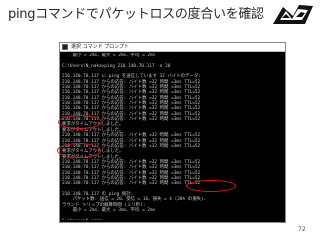 The image size is (320, 240). Describe the element at coordinates (100, 47) in the screenshot. I see `window-title: 選択 コマンド プロンプト` at that location.